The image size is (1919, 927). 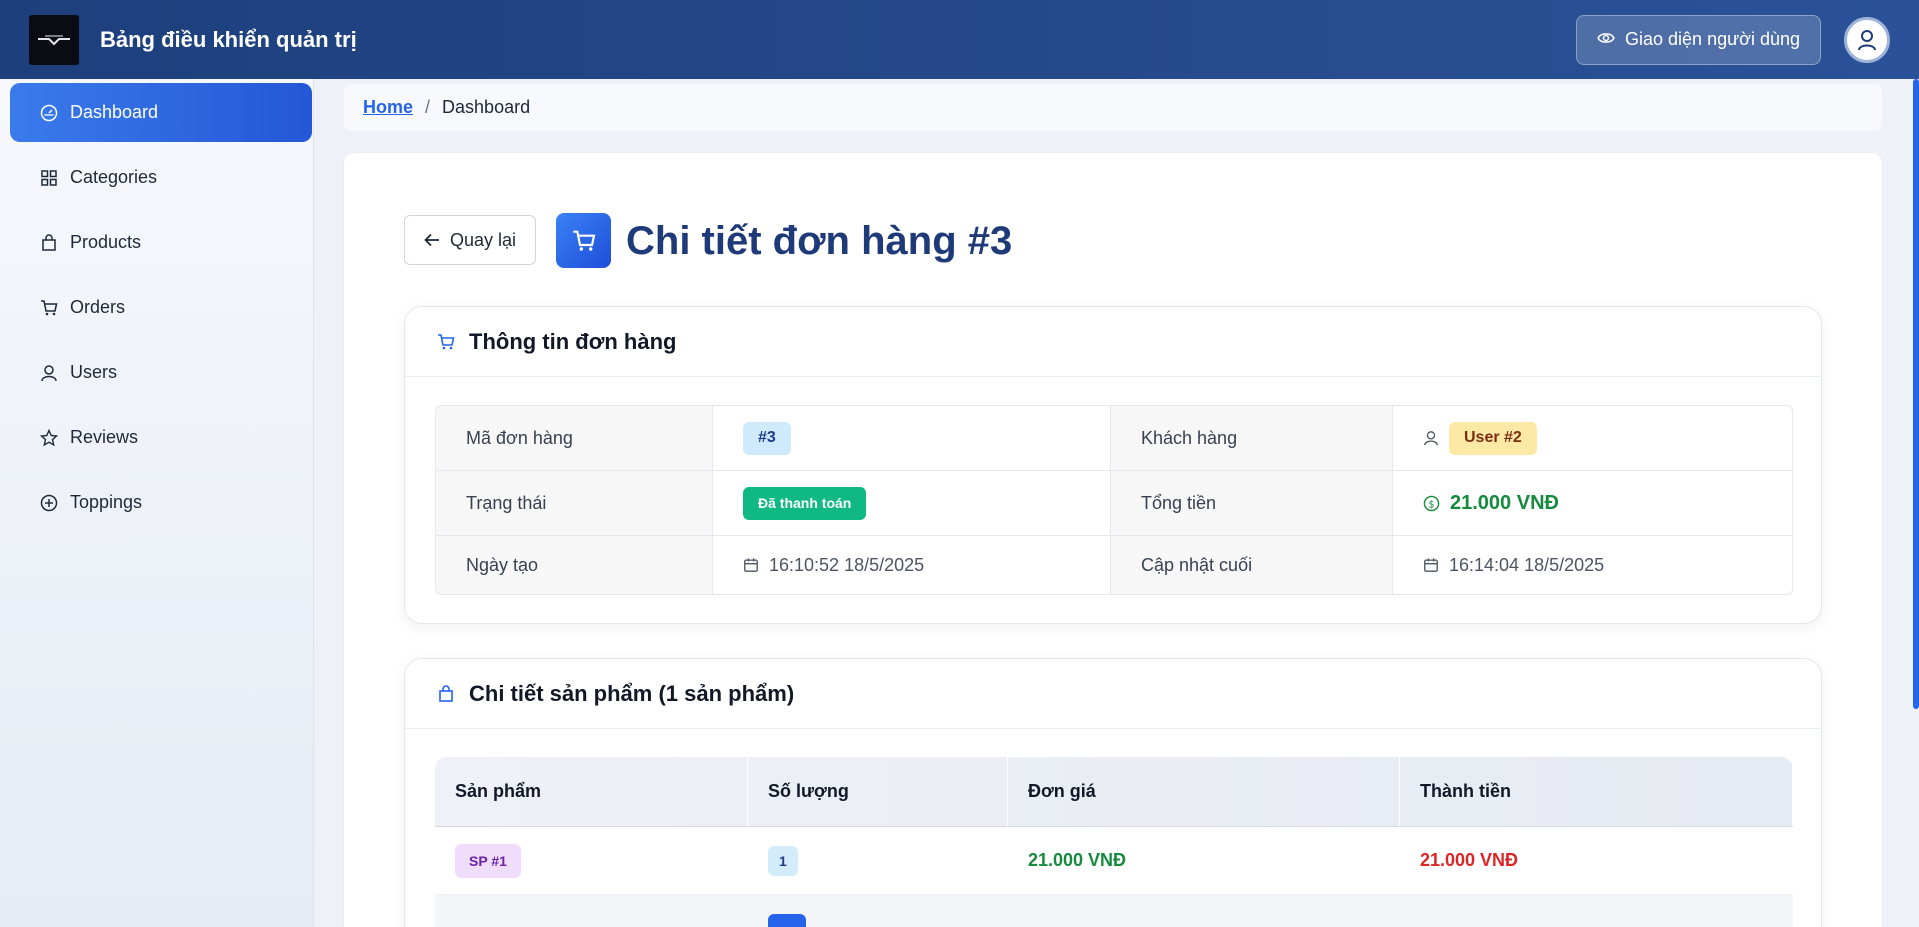 I want to click on sidebar-item-products: Products, so click(x=161, y=242).